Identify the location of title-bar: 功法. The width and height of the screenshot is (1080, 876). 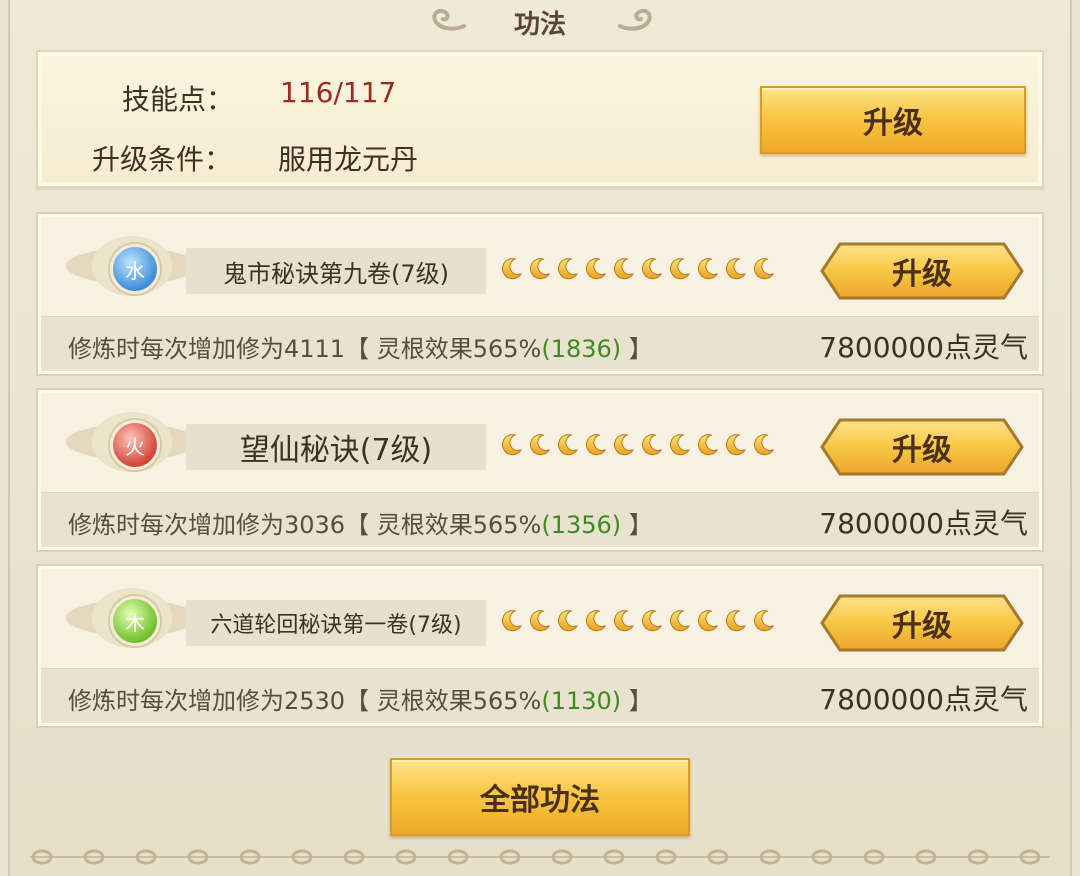
(540, 21).